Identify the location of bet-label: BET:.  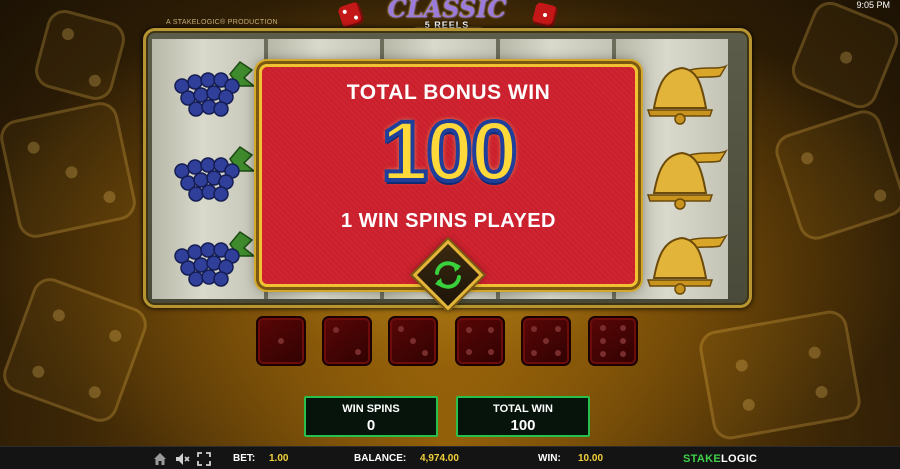
(244, 458).